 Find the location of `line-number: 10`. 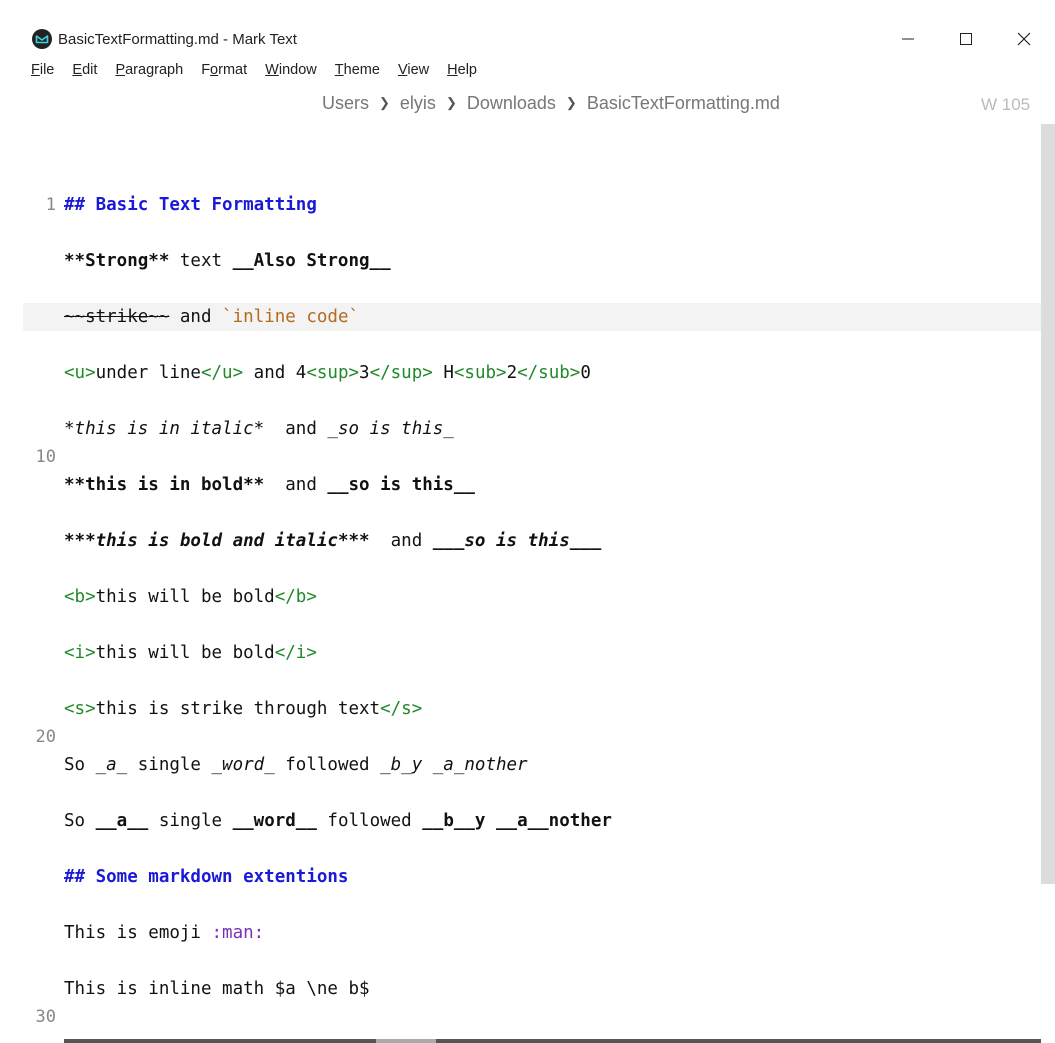

line-number: 10 is located at coordinates (45, 457).